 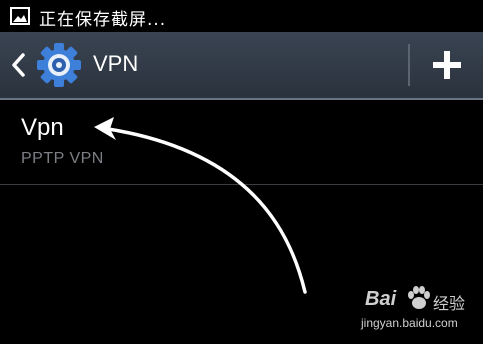 I want to click on paw-icon, so click(x=419, y=297).